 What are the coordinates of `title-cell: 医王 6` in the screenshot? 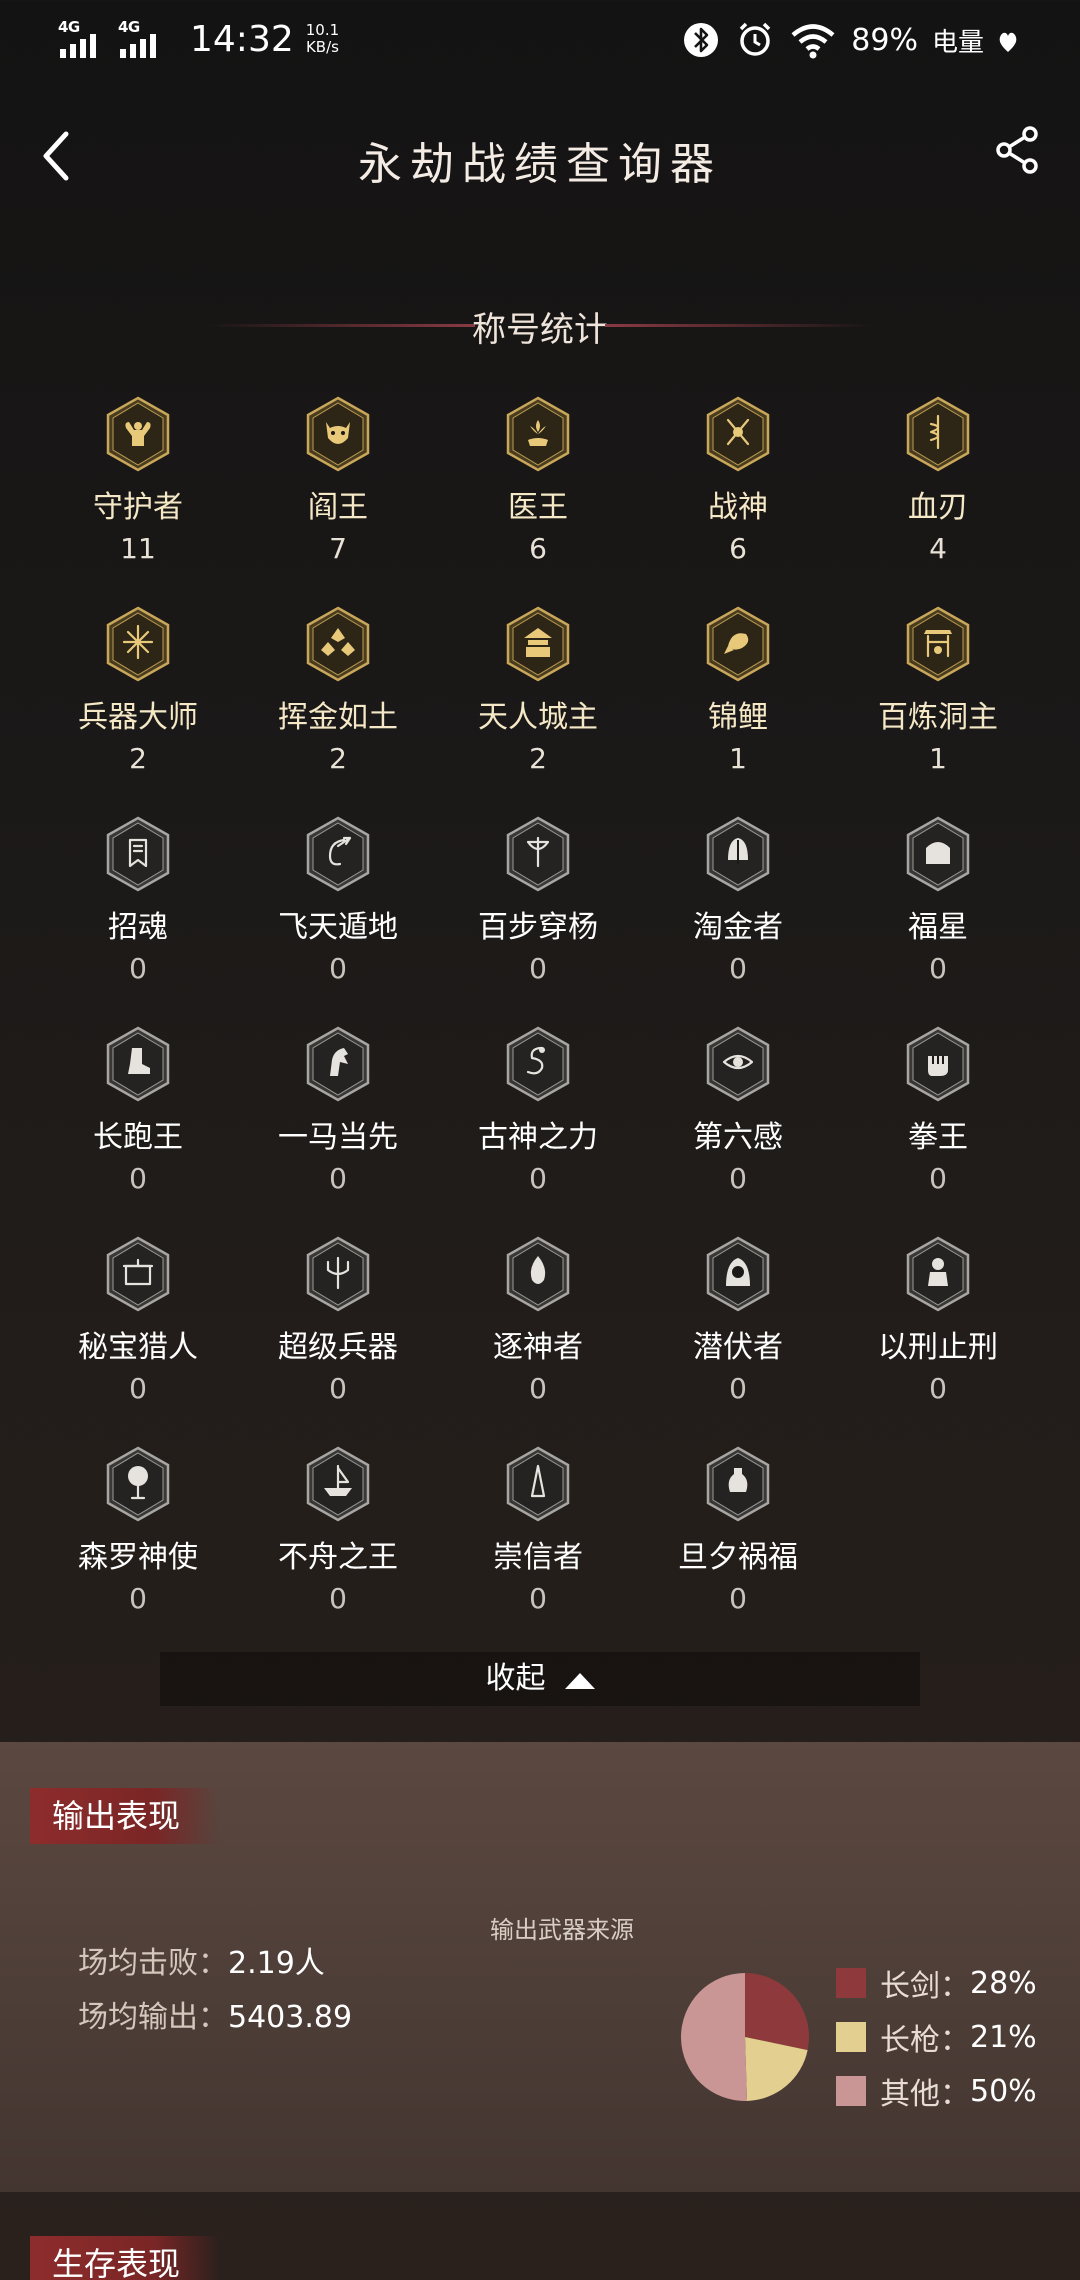 It's located at (538, 496).